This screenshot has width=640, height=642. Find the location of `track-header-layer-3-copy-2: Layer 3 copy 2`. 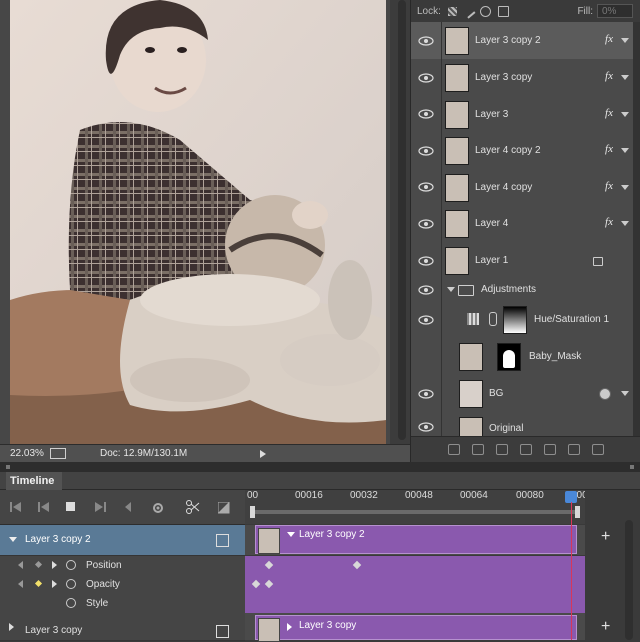

track-header-layer-3-copy-2: Layer 3 copy 2 is located at coordinates (122, 540).